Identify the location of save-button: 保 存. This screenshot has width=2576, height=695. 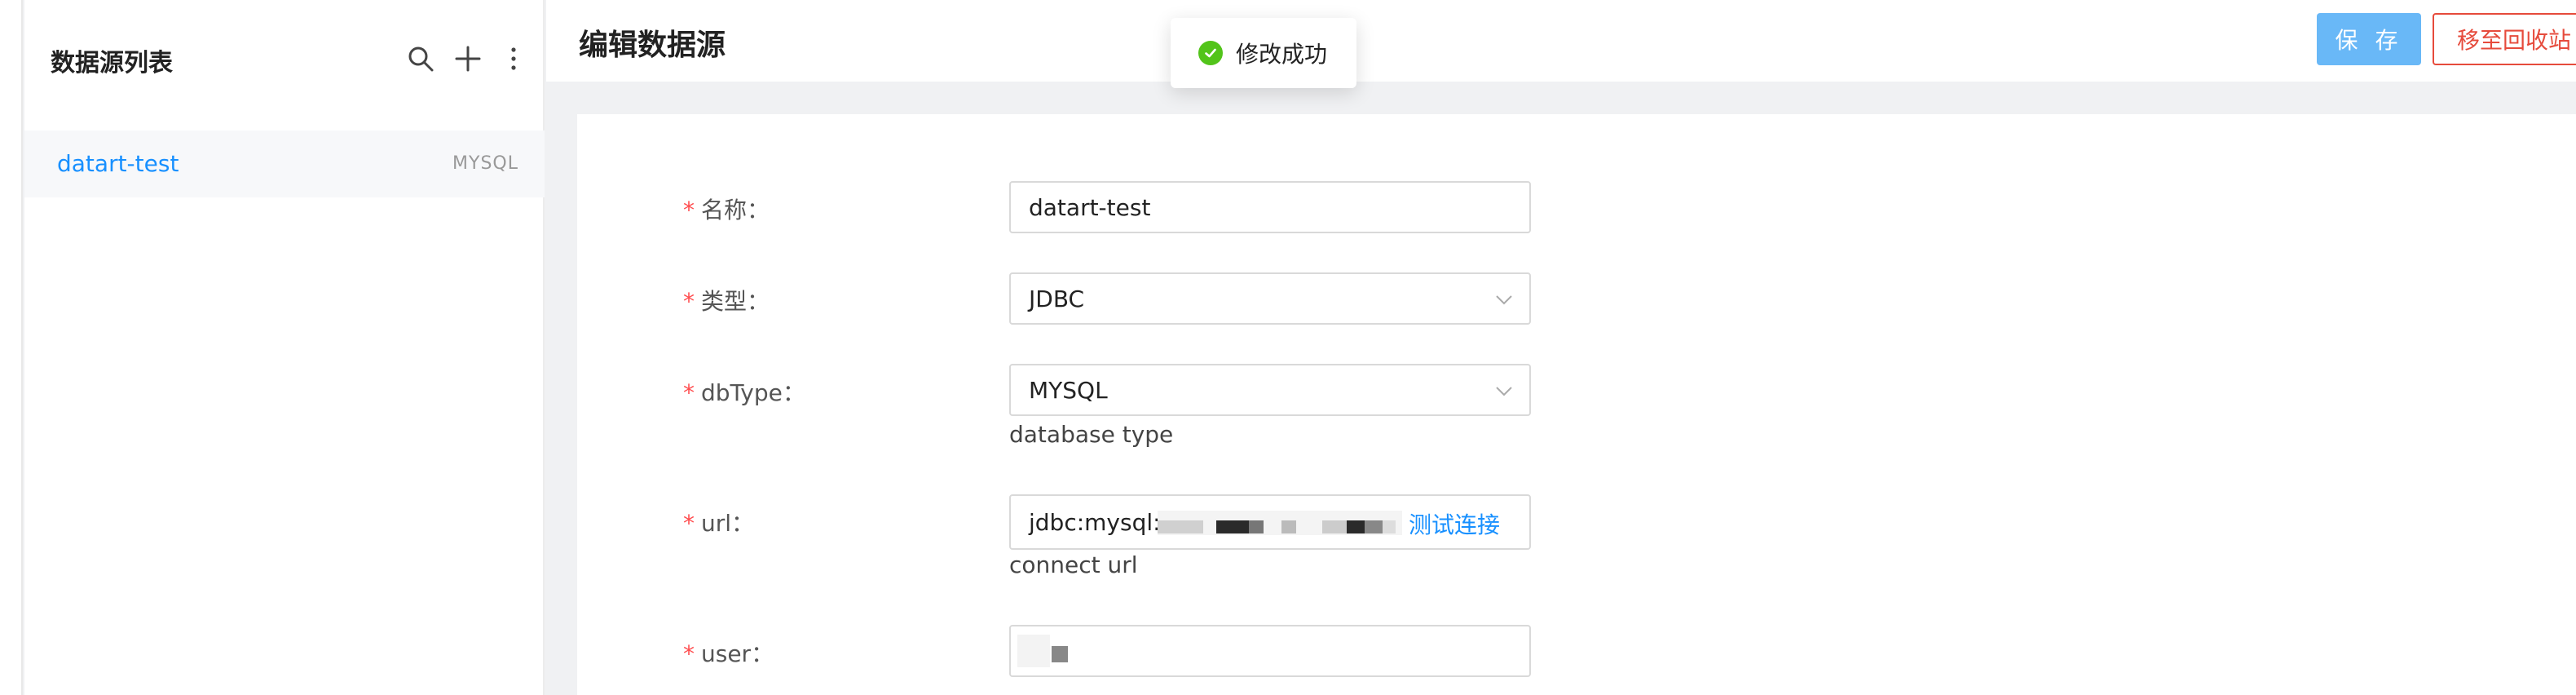
(2369, 39).